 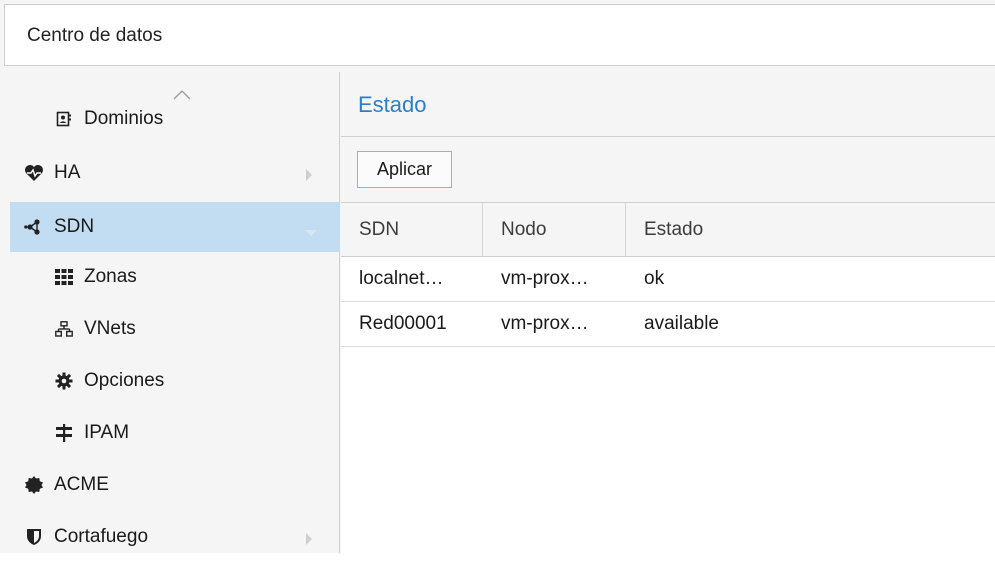 I want to click on grid-header: SDN Nodo Estado, so click(x=668, y=230).